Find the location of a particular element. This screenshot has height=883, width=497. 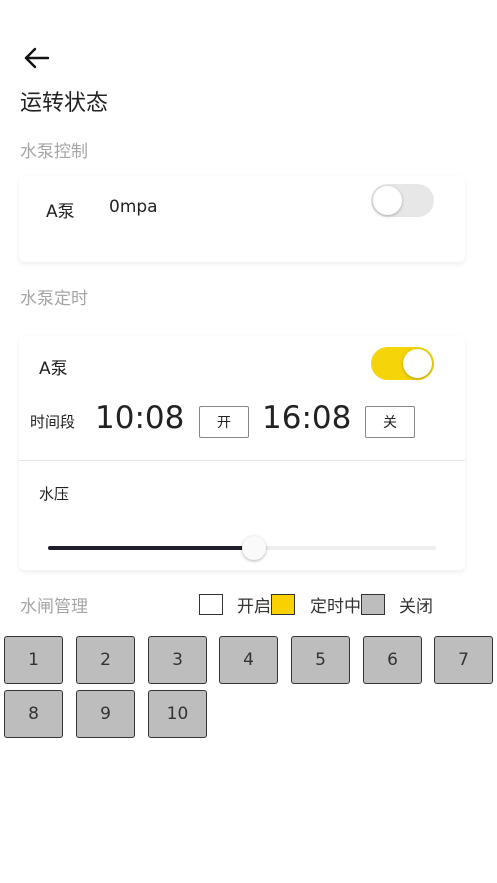

pump-control-toggle is located at coordinates (402, 200).